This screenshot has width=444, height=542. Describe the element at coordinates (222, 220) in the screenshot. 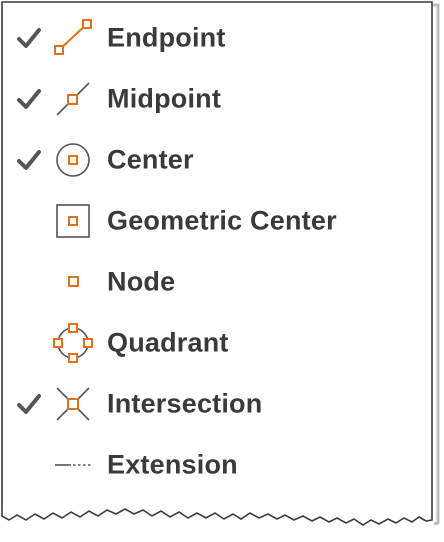

I see `menu-item-label: Geometric Center` at that location.